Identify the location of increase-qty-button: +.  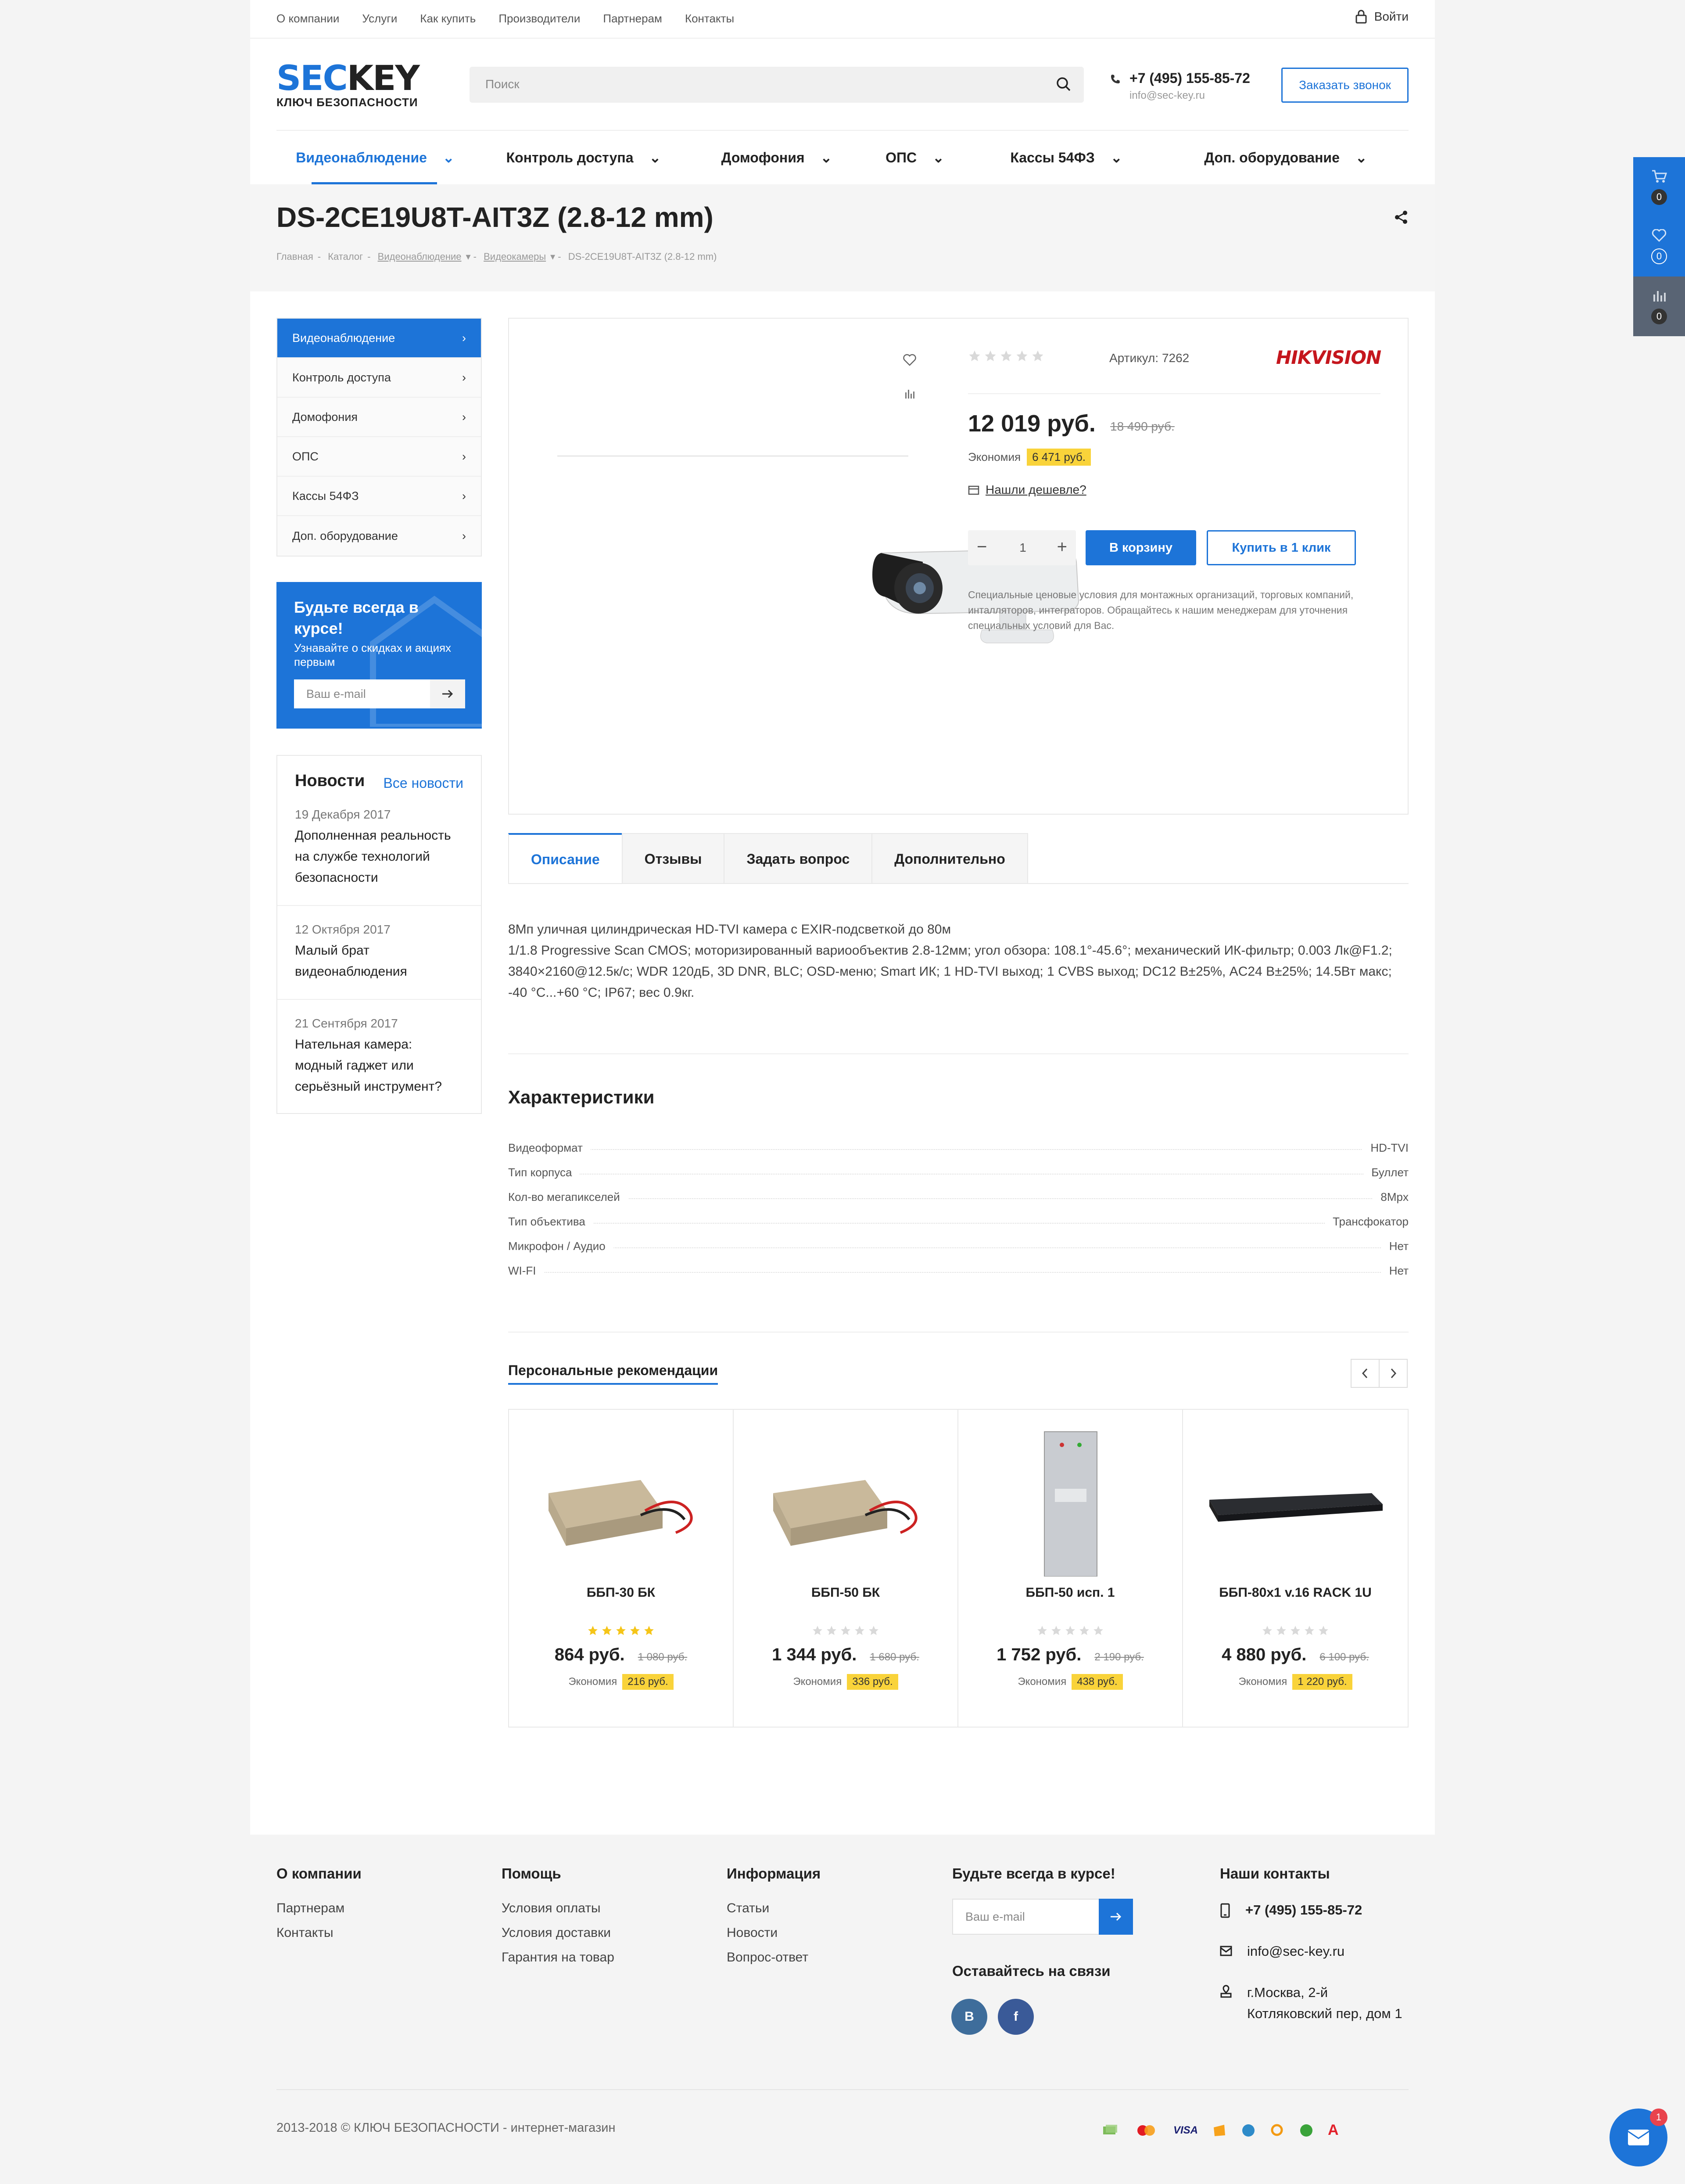
(1062, 547).